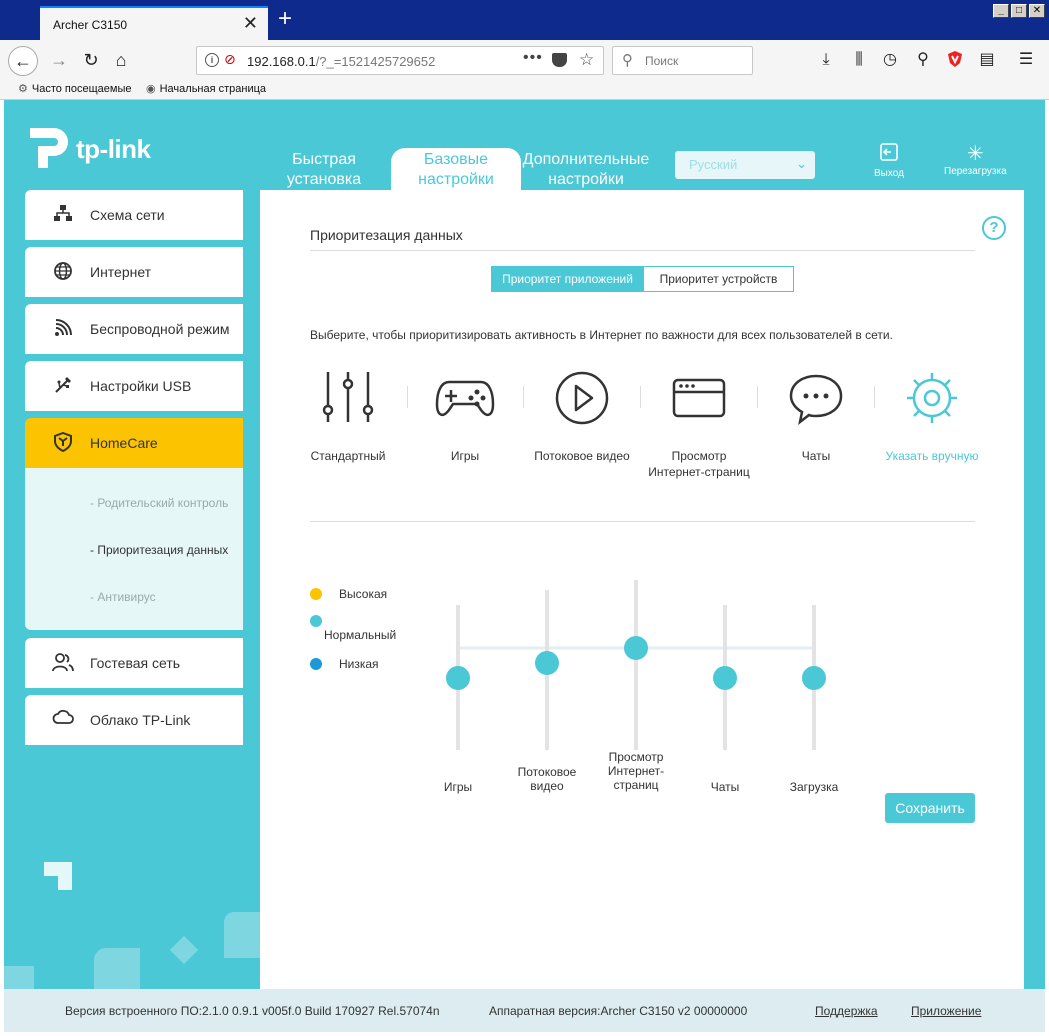 The image size is (1049, 1036). What do you see at coordinates (90, 25) in the screenshot?
I see `tab-title: Archer C3150` at bounding box center [90, 25].